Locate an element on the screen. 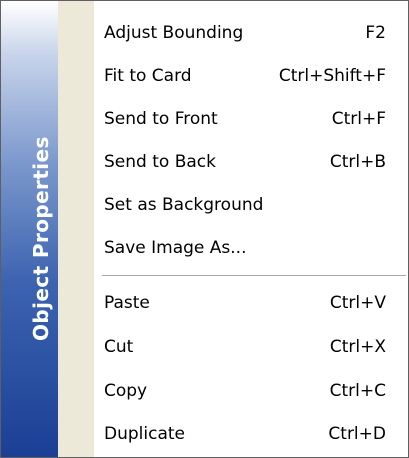  menu-item-send-to-back: Send to Back Ctrl+B is located at coordinates (251, 162).